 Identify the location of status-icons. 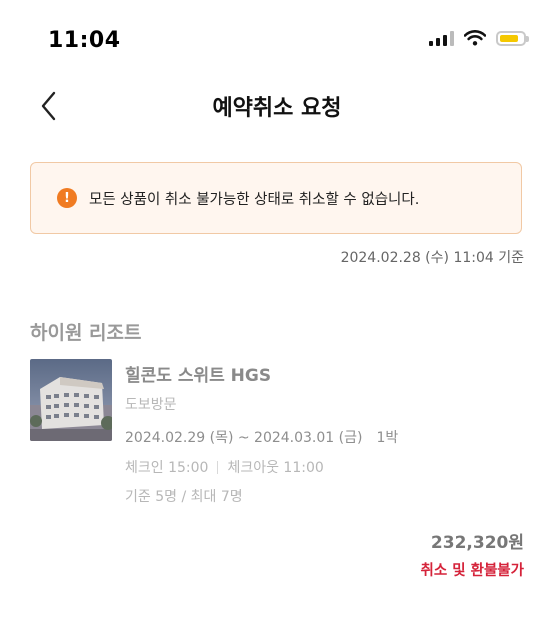
(479, 38).